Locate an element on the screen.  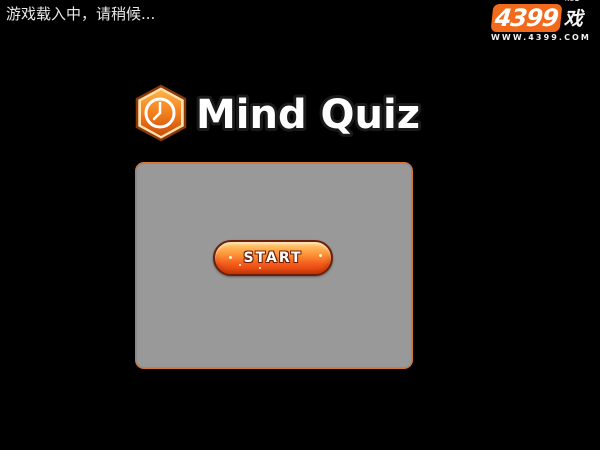
game-title: Mind Quiz is located at coordinates (308, 115).